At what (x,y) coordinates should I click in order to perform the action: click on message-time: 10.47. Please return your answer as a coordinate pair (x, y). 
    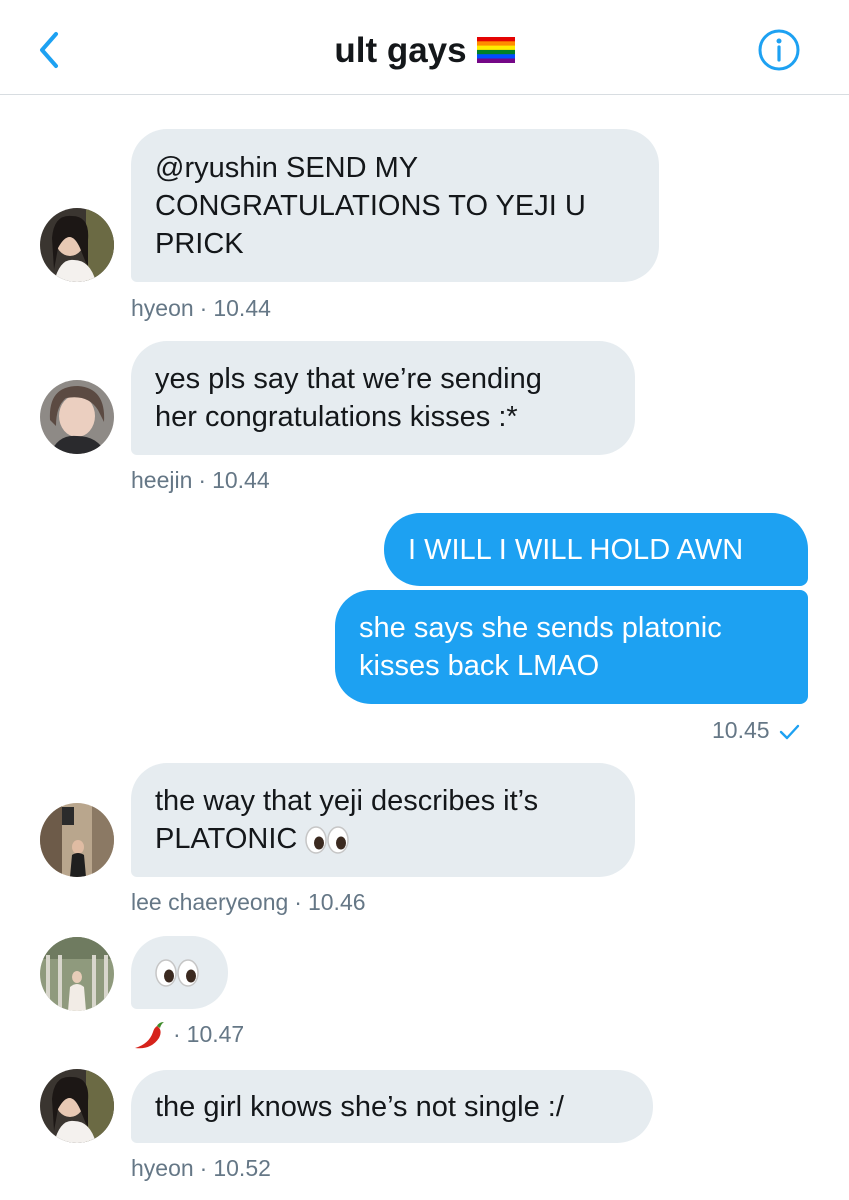
    Looking at the image, I should click on (215, 1034).